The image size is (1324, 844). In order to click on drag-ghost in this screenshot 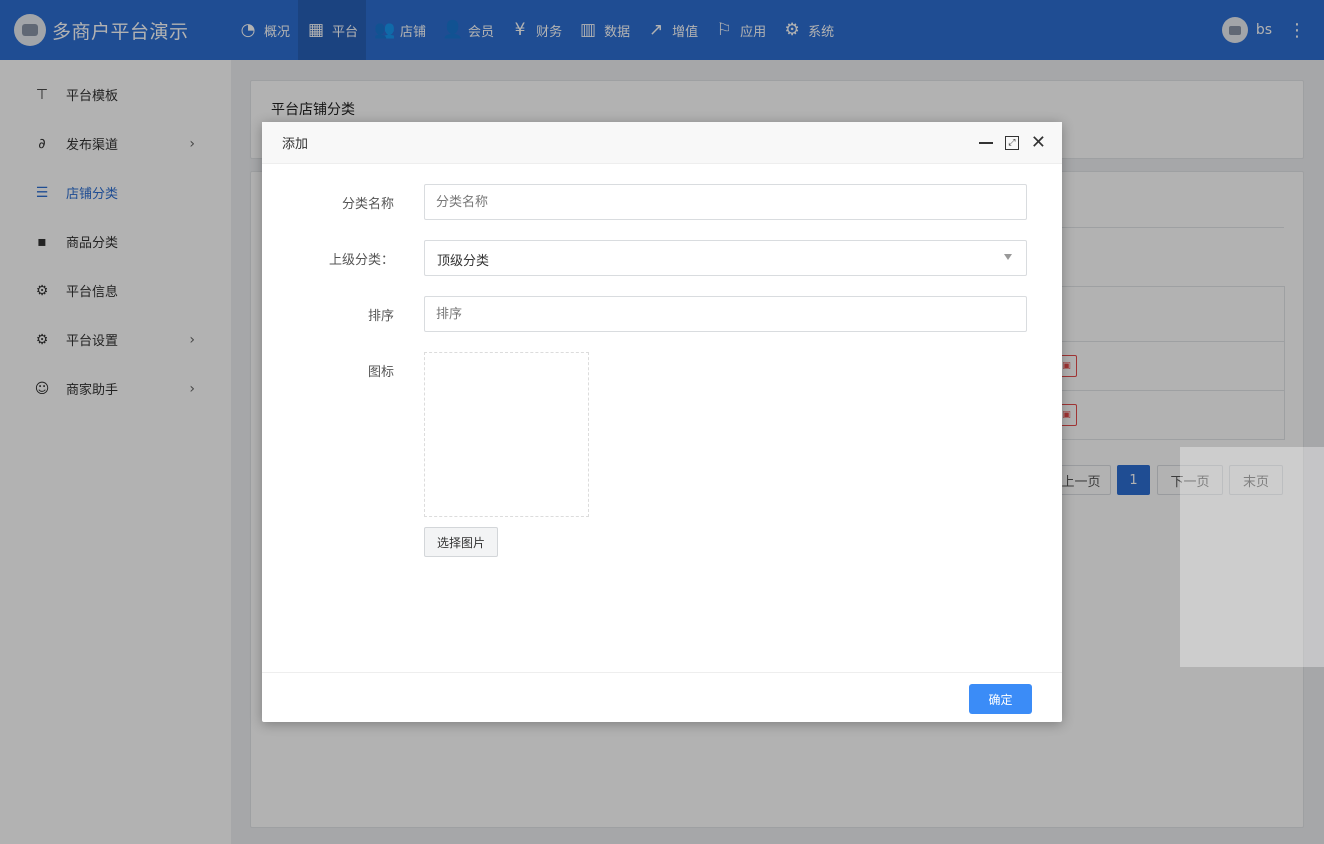, I will do `click(1252, 557)`.